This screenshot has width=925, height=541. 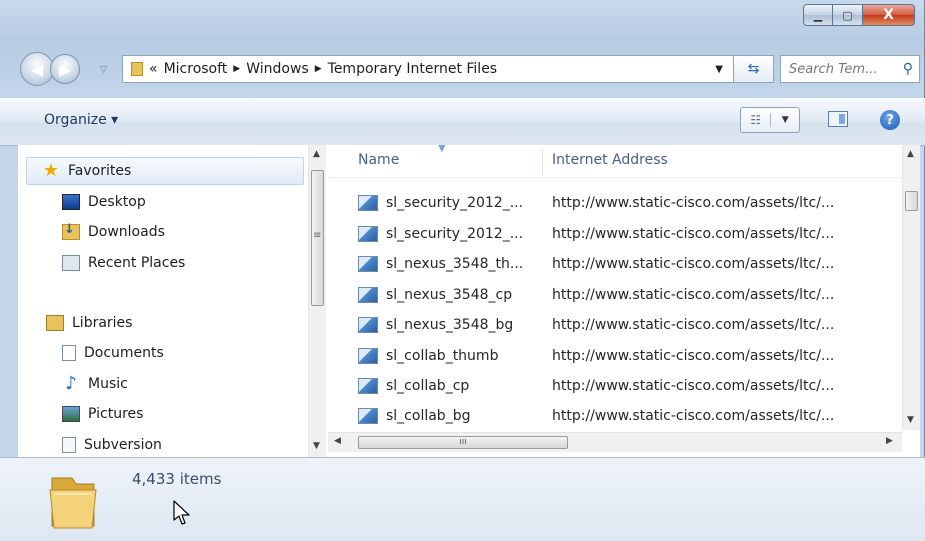 What do you see at coordinates (103, 70) in the screenshot?
I see `recent-pages-dropdown-icon: ▽` at bounding box center [103, 70].